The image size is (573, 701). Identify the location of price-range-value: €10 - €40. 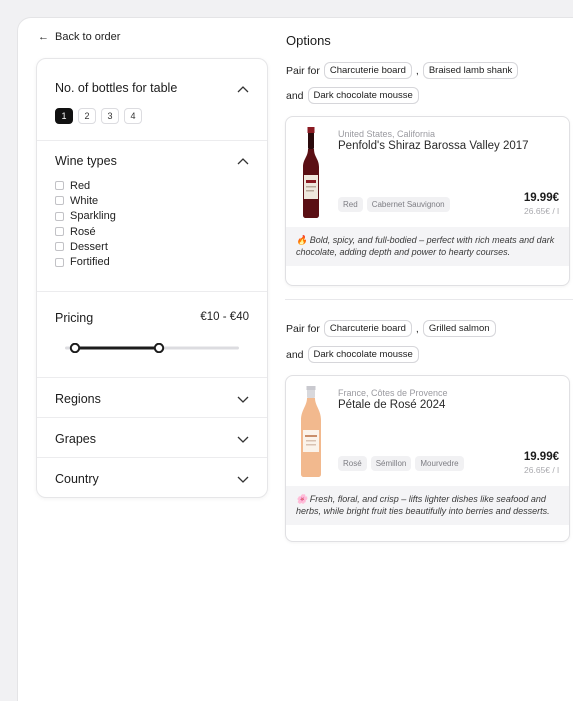
(224, 317).